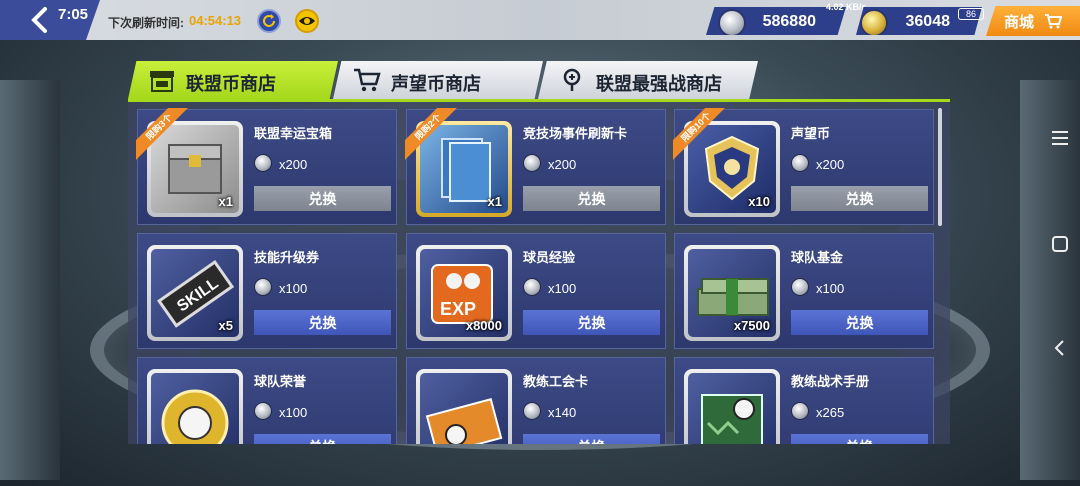 This screenshot has height=486, width=1080. What do you see at coordinates (1060, 138) in the screenshot?
I see `menu-icon` at bounding box center [1060, 138].